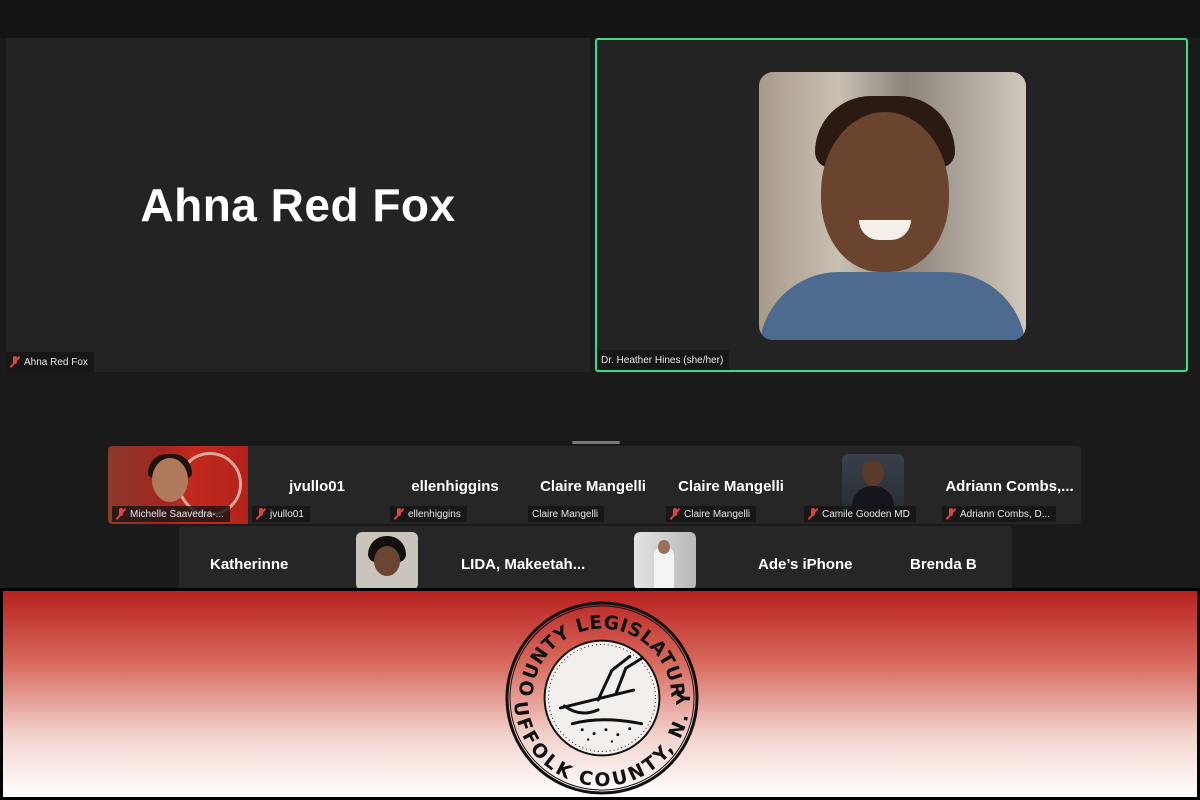 This screenshot has height=800, width=1200. I want to click on participant-name-tag: ellenhiggins, so click(428, 514).